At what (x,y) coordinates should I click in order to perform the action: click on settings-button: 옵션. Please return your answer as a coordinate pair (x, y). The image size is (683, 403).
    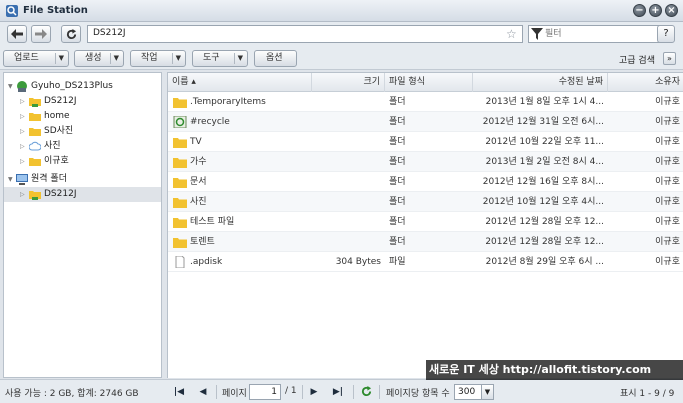
    Looking at the image, I should click on (275, 58).